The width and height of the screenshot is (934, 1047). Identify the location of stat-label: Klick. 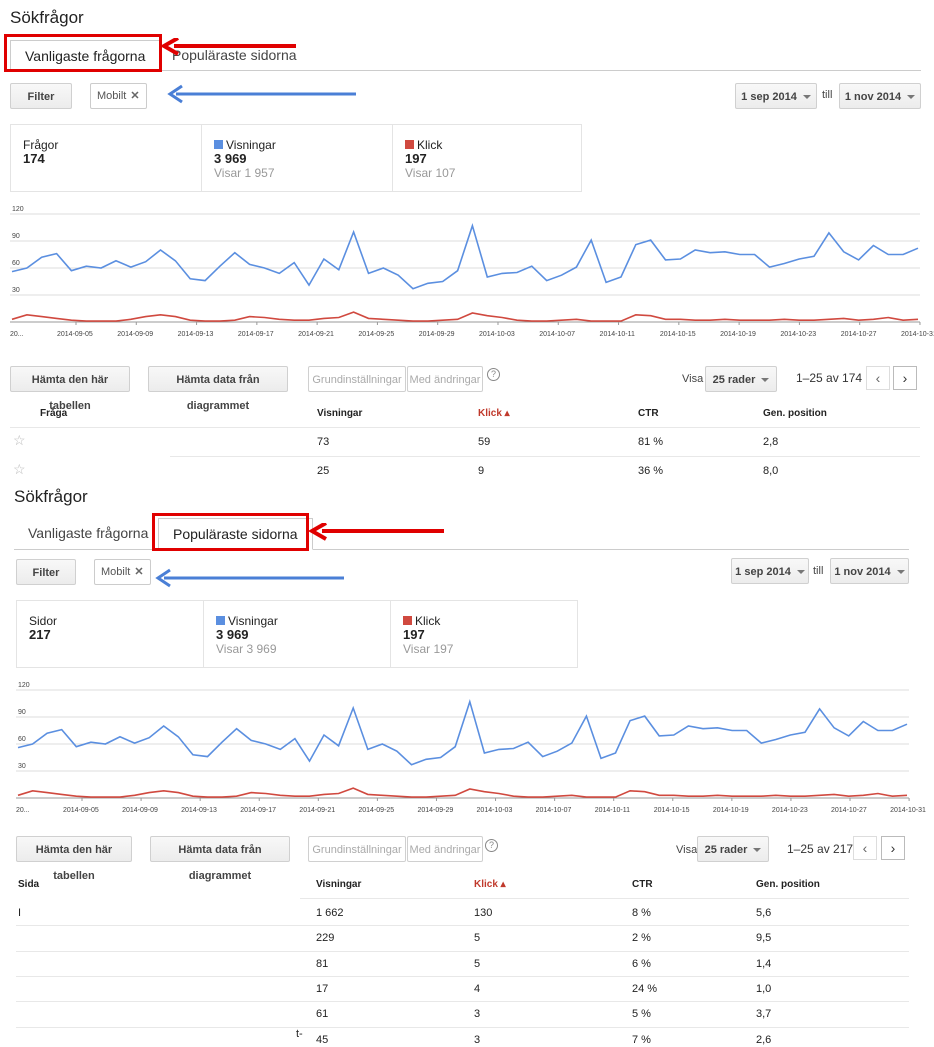
(430, 145).